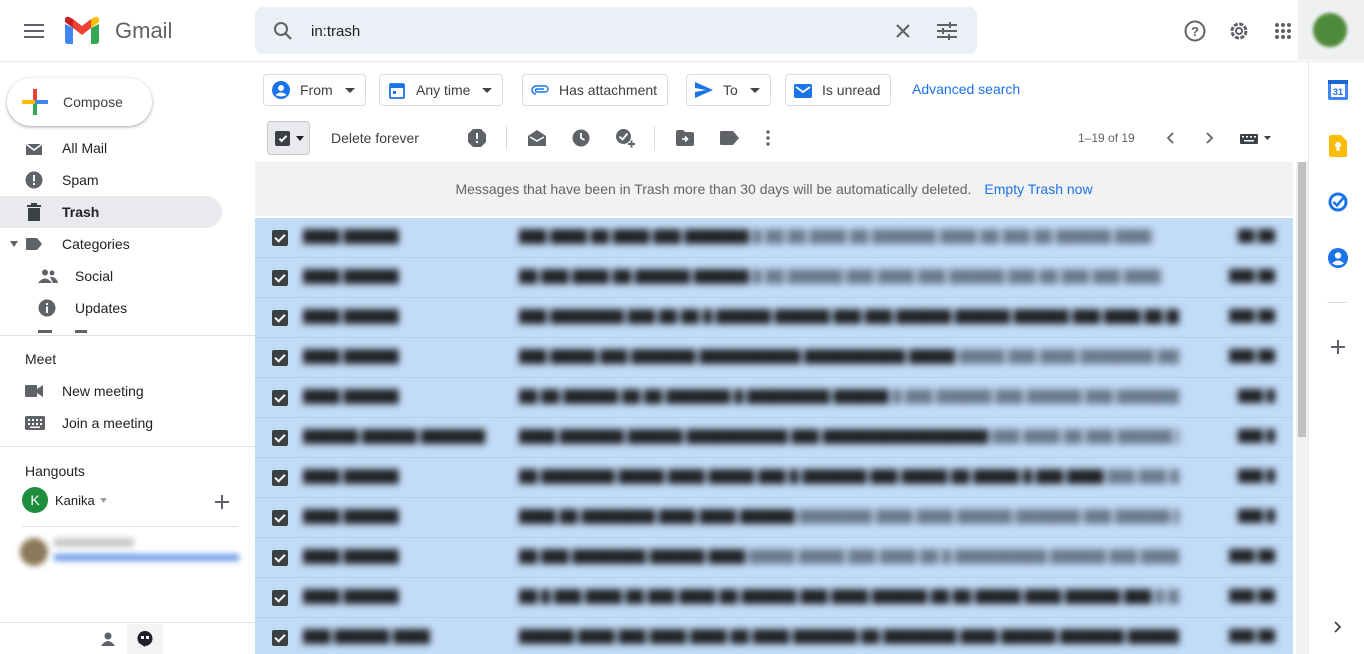  I want to click on message-list-scrollbar, so click(1302, 408).